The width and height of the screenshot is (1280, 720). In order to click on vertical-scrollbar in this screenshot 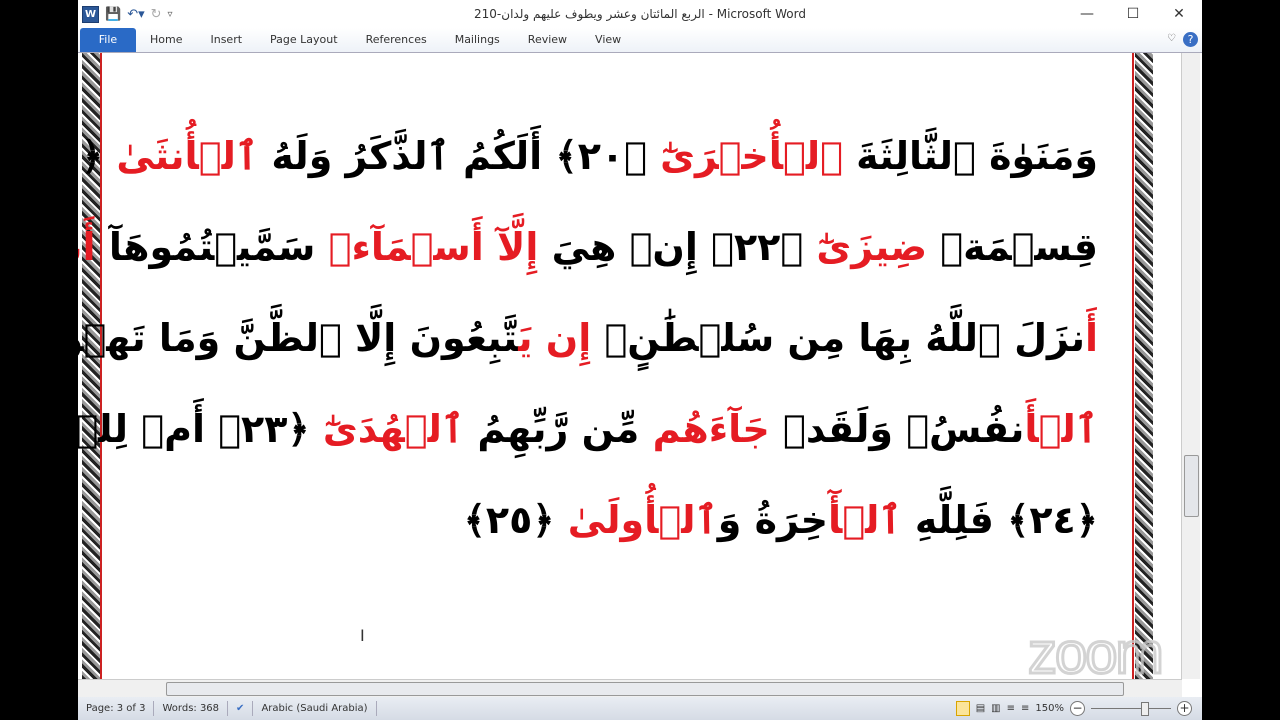, I will do `click(1190, 366)`.